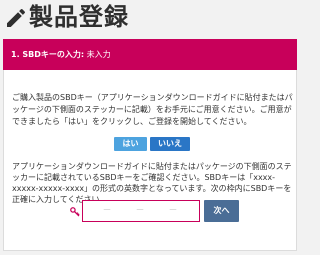 The height and width of the screenshot is (255, 320). What do you see at coordinates (150, 17) in the screenshot?
I see `page-header: 製品登録` at bounding box center [150, 17].